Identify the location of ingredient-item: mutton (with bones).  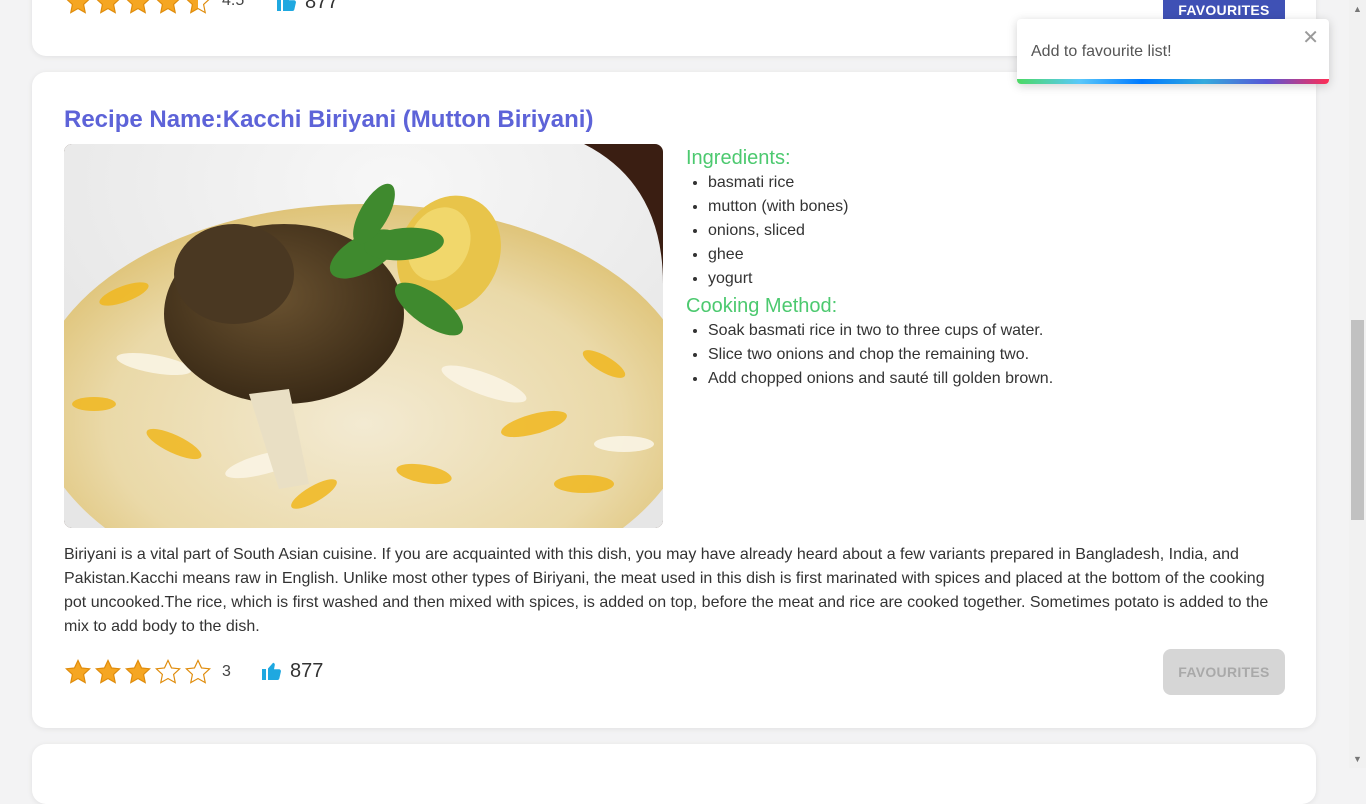
(778, 207).